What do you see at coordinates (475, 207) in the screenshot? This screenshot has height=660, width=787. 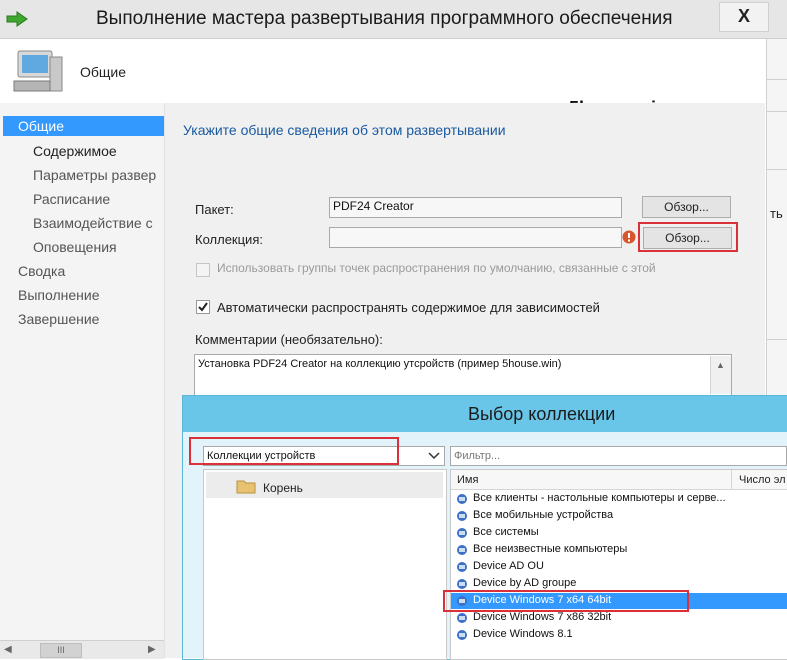 I see `package-field: PDF24 Creator` at bounding box center [475, 207].